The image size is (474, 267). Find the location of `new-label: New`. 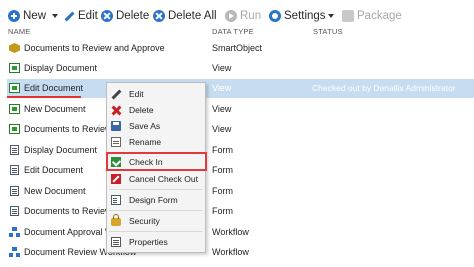

new-label: New is located at coordinates (35, 16).